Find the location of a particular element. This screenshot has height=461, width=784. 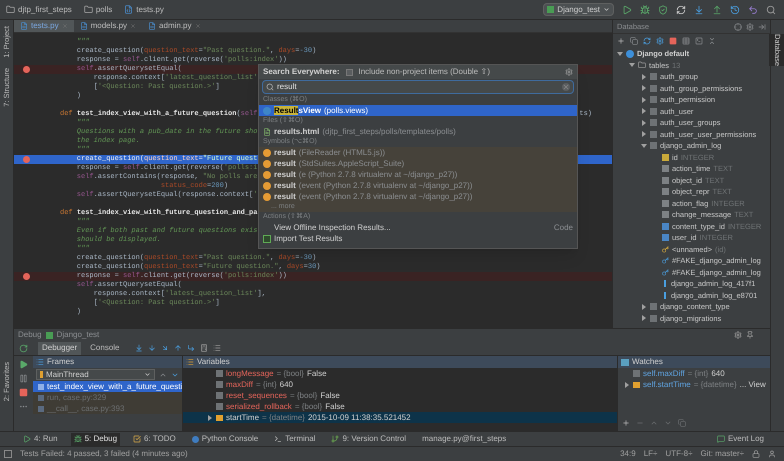

clear-icon is located at coordinates (566, 87).